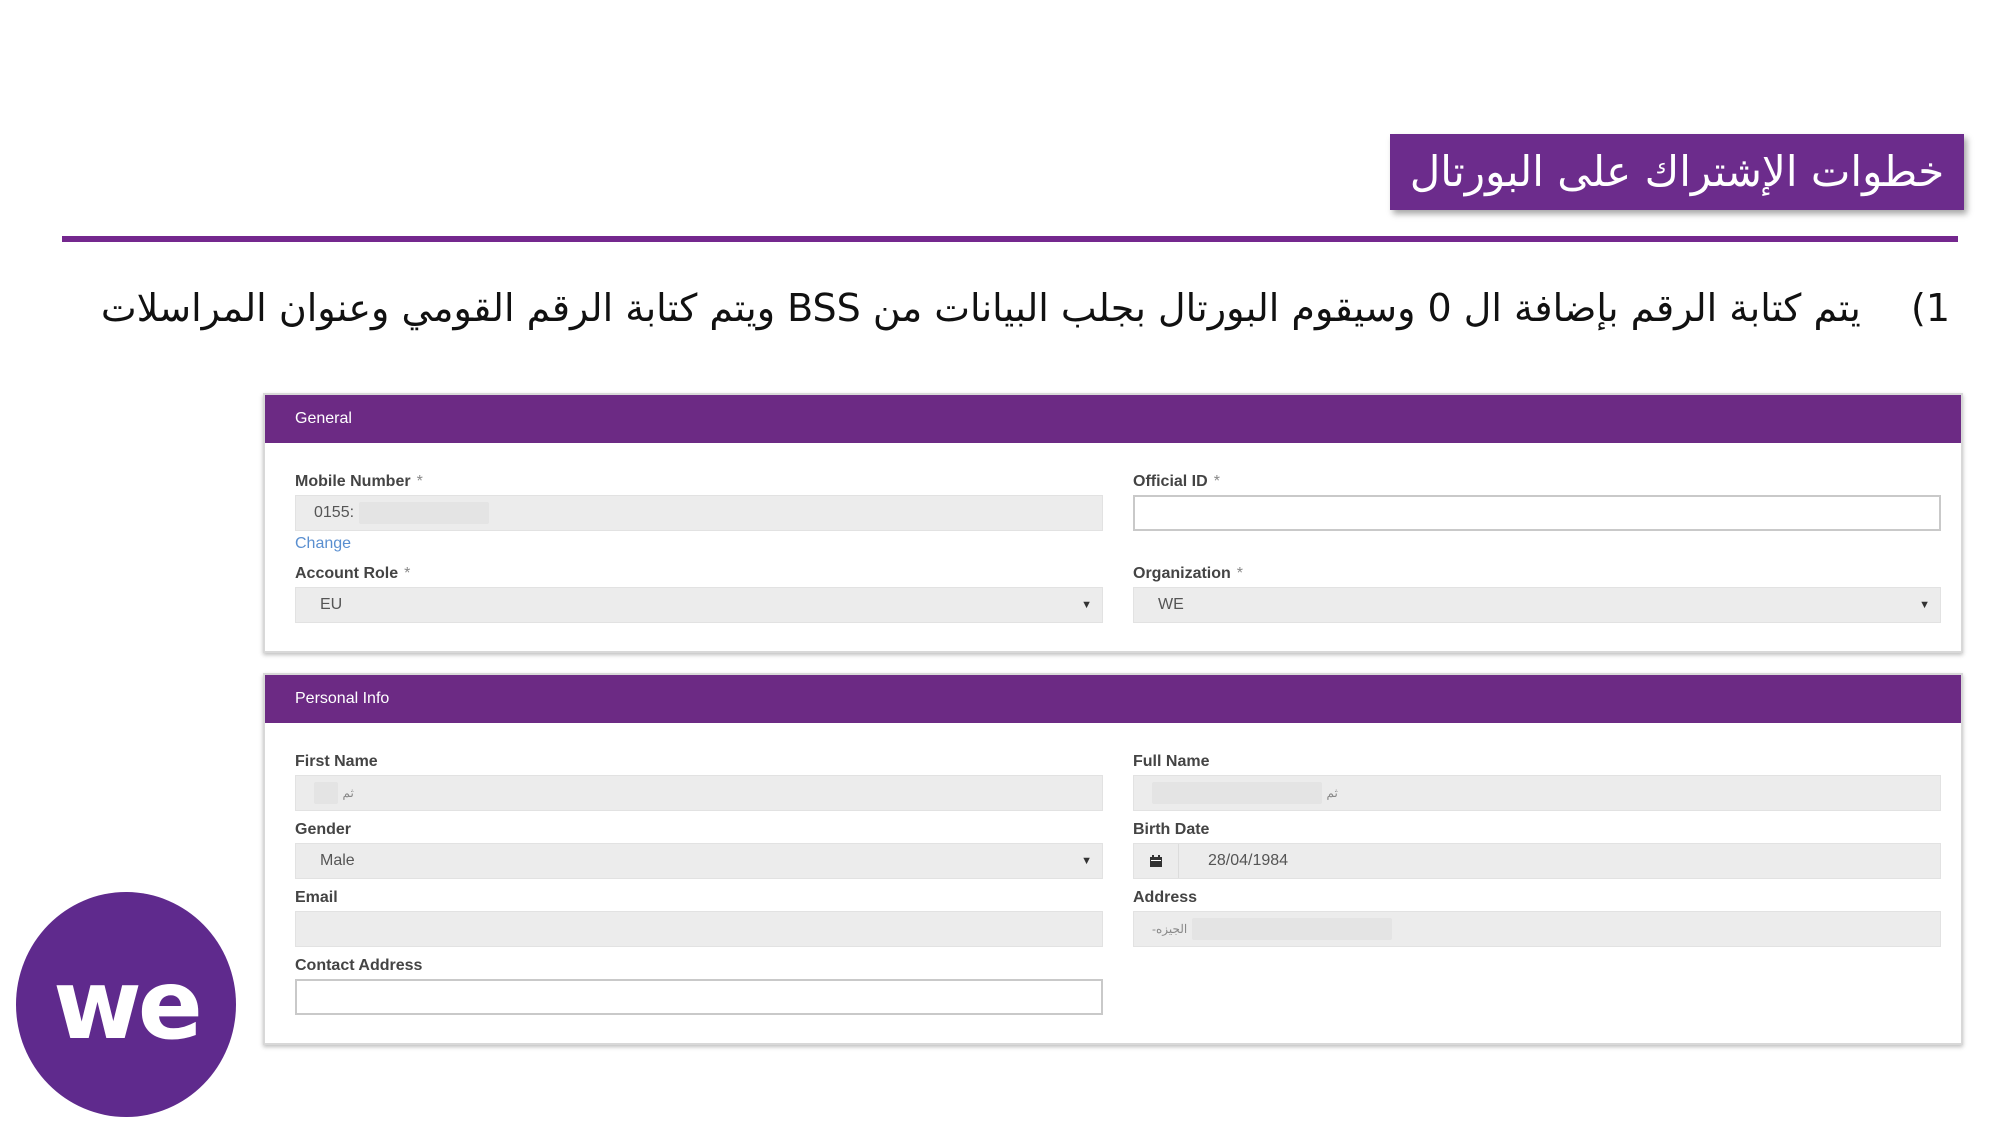 Image resolution: width=2000 pixels, height=1125 pixels. Describe the element at coordinates (1156, 861) in the screenshot. I see `calendar-icon` at that location.